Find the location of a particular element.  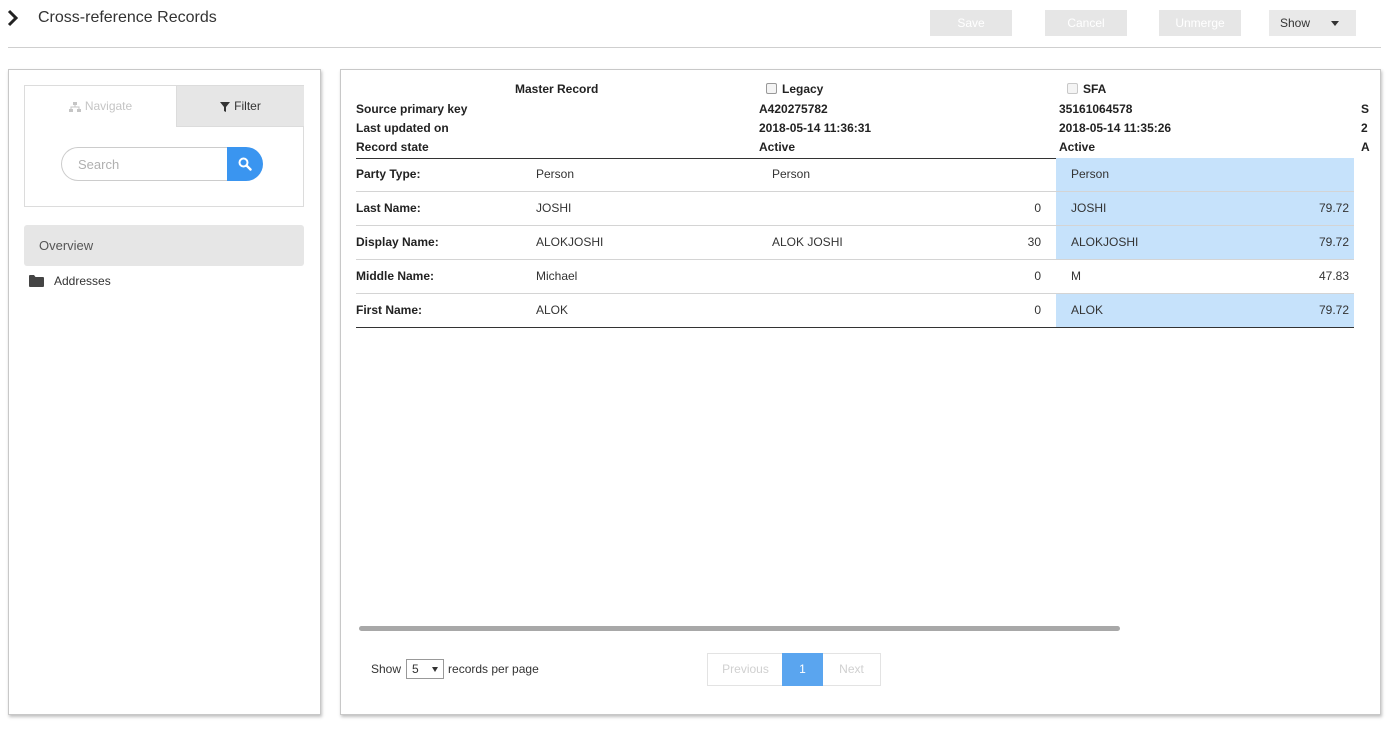

page-size-value: 5 is located at coordinates (415, 669).